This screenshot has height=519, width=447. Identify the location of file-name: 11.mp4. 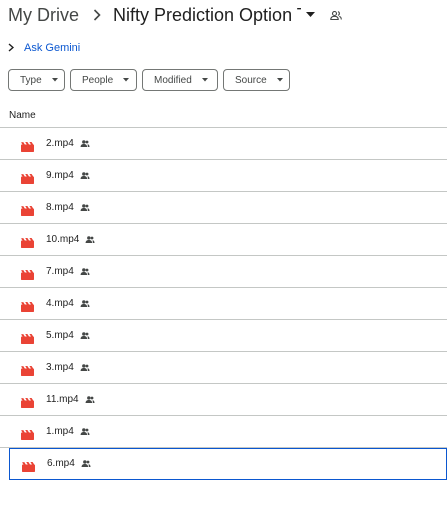
(62, 399).